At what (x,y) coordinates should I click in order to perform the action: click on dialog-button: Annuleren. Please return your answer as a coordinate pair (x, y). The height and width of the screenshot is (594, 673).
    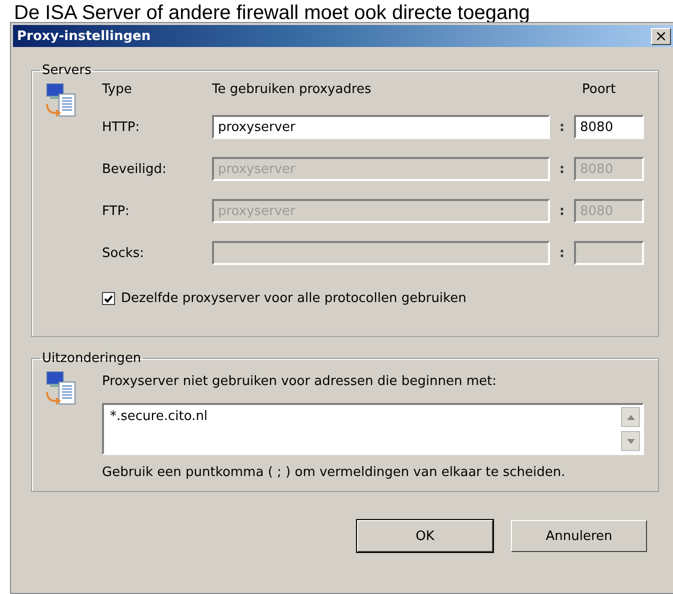
    Looking at the image, I should click on (579, 536).